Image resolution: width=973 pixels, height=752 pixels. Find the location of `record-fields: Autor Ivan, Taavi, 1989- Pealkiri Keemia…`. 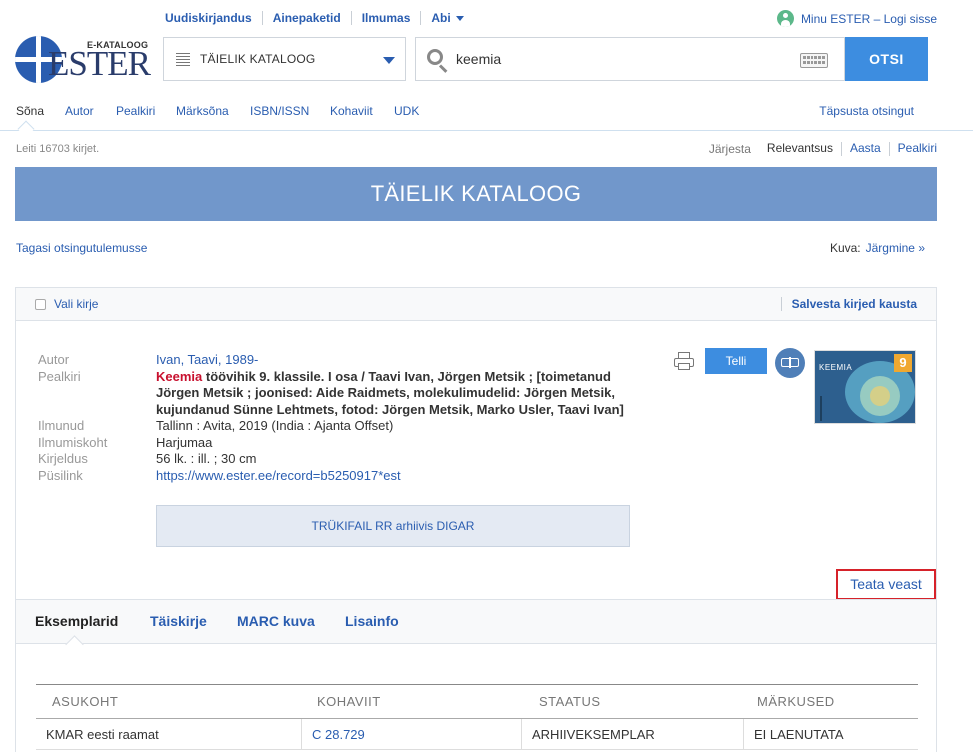

record-fields: Autor Ivan, Taavi, 1989- Pealkiri Keemia… is located at coordinates (337, 418).